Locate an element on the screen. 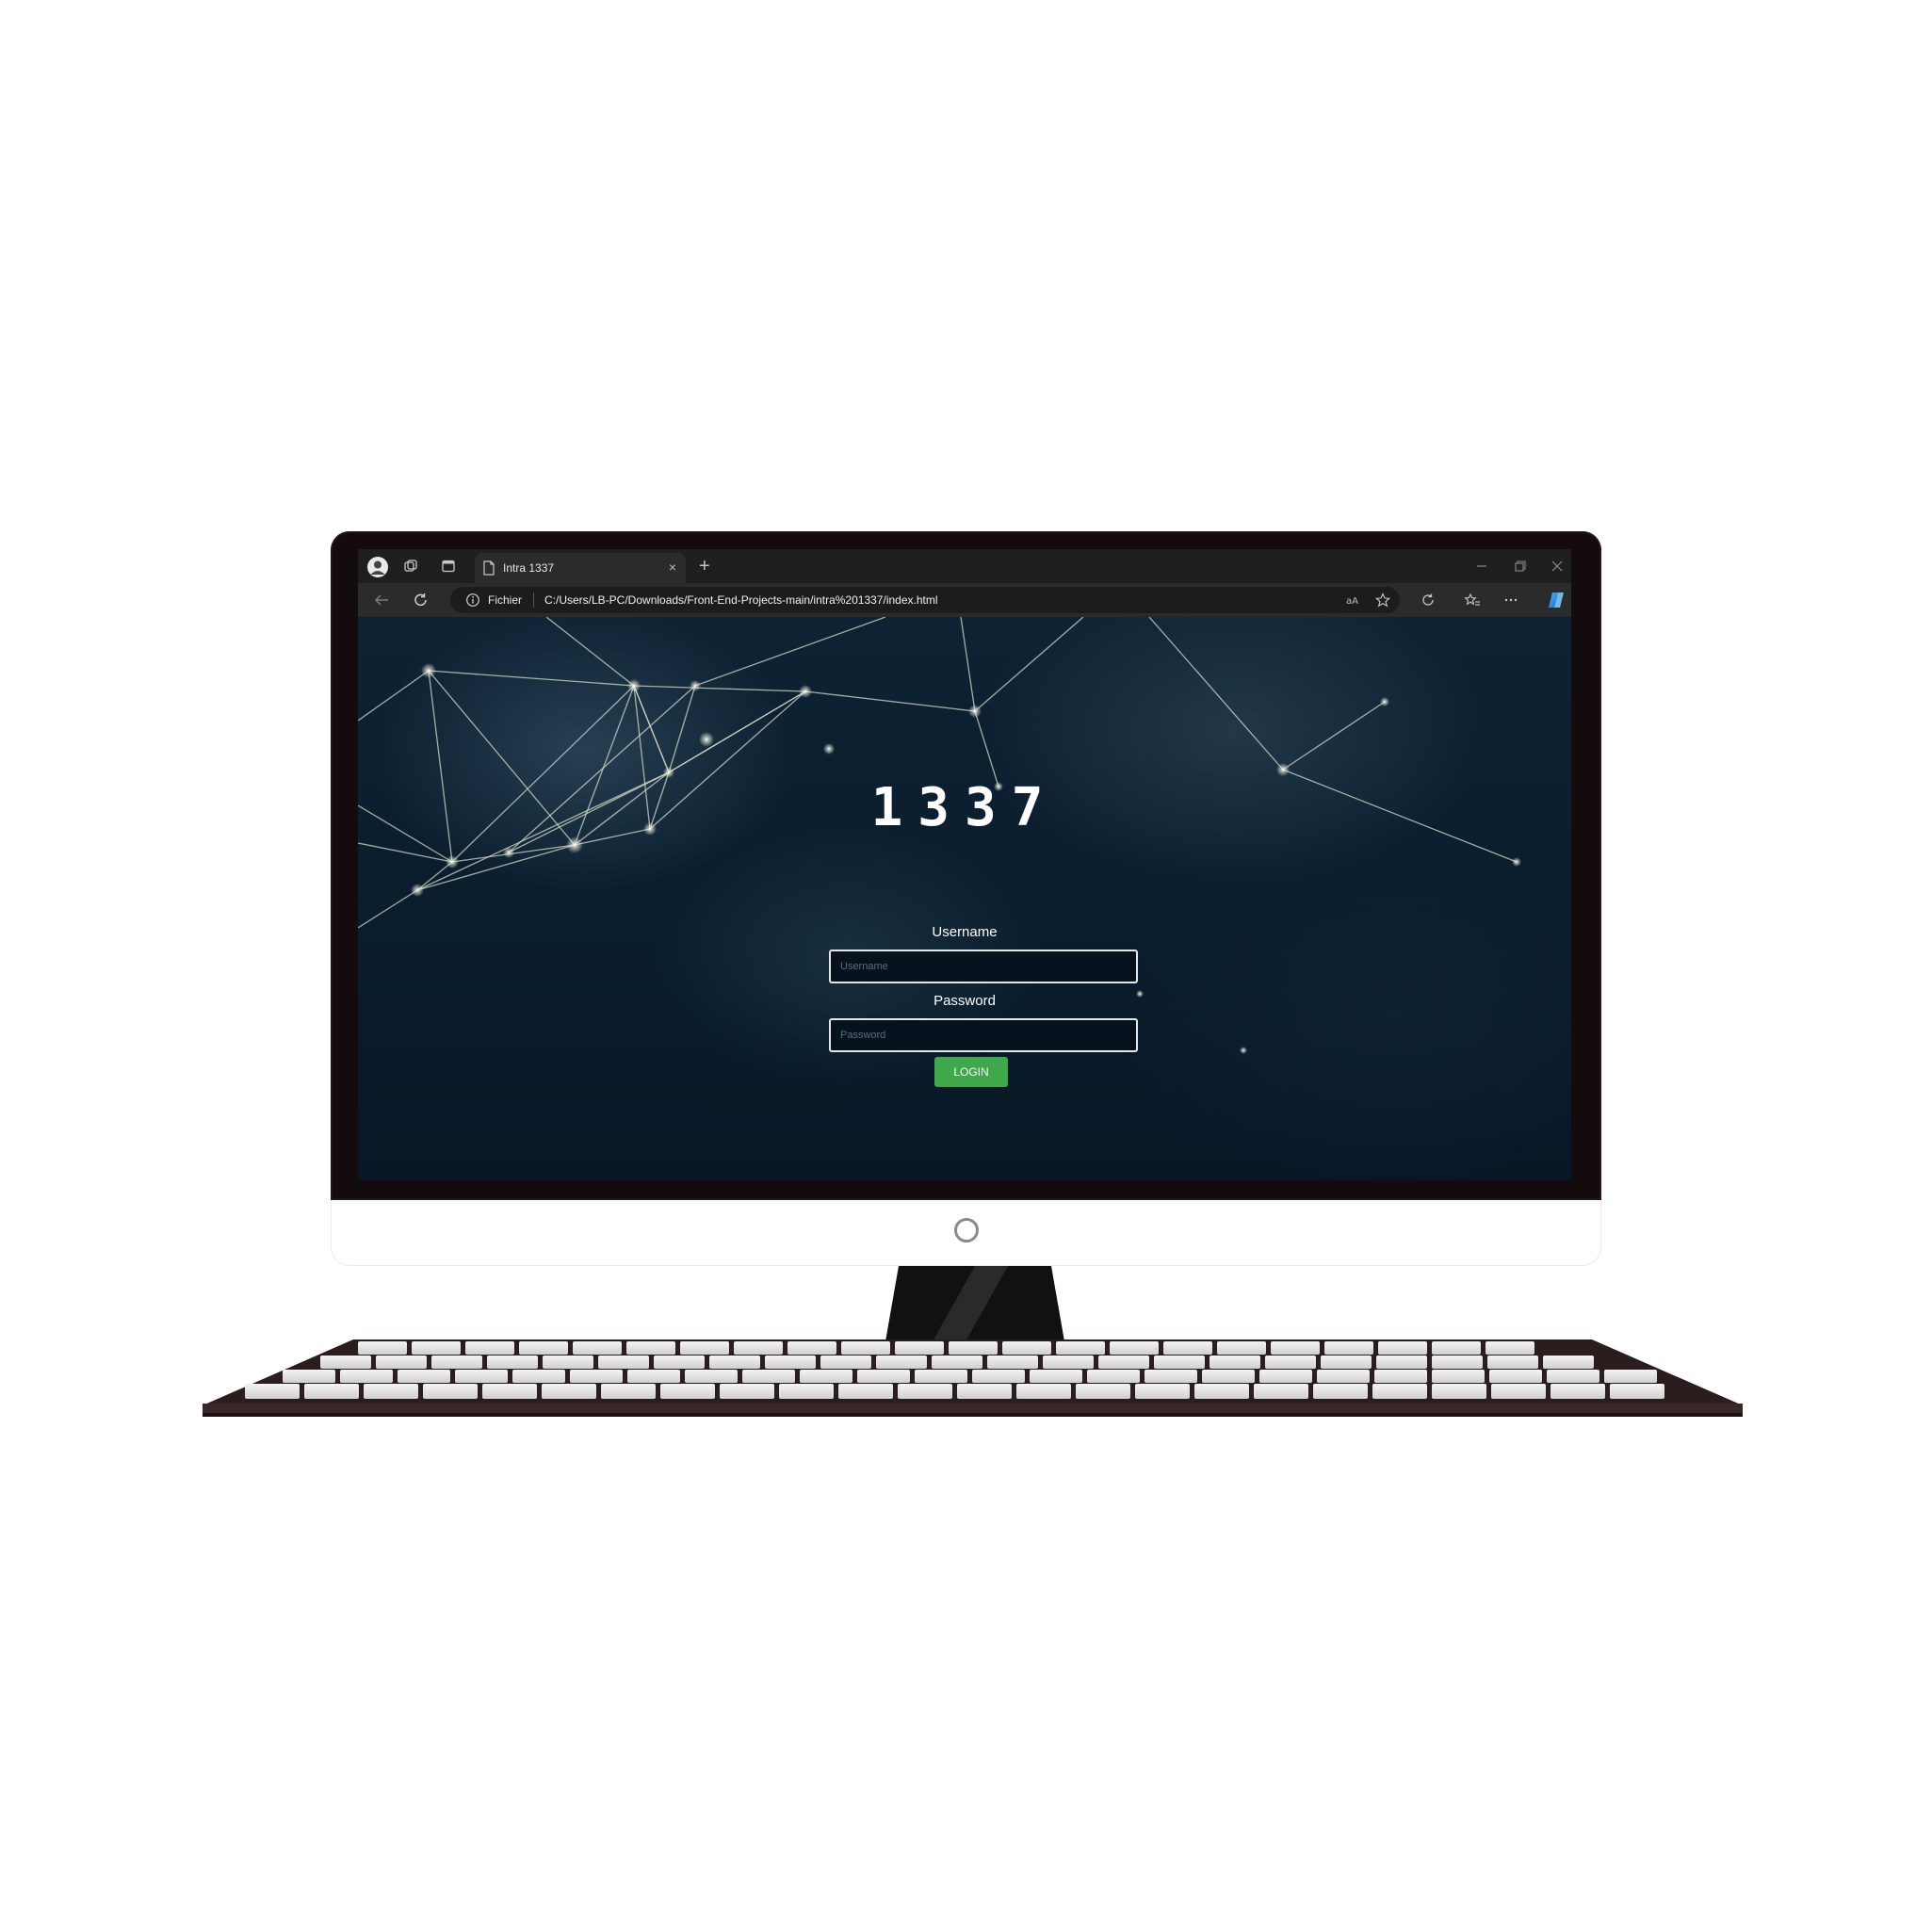 The width and height of the screenshot is (1932, 1932). tab-actions-icon is located at coordinates (448, 568).